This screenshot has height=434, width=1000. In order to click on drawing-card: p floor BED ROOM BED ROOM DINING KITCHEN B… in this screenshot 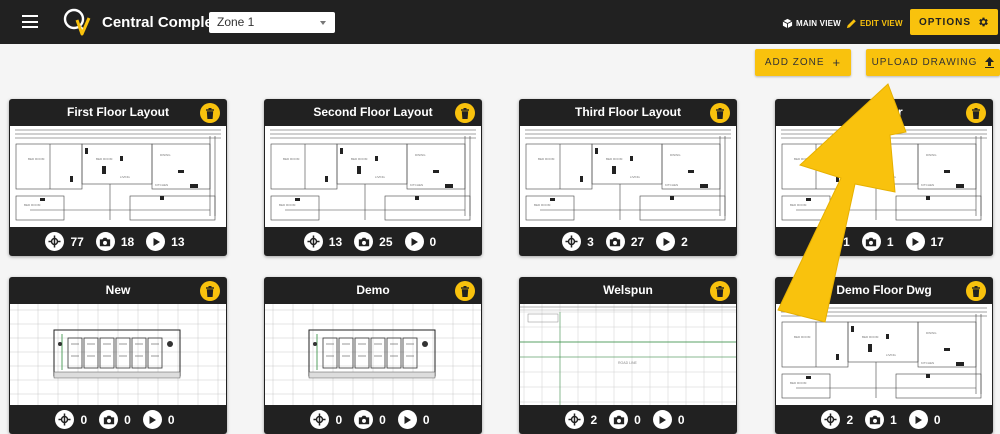, I will do `click(884, 177)`.